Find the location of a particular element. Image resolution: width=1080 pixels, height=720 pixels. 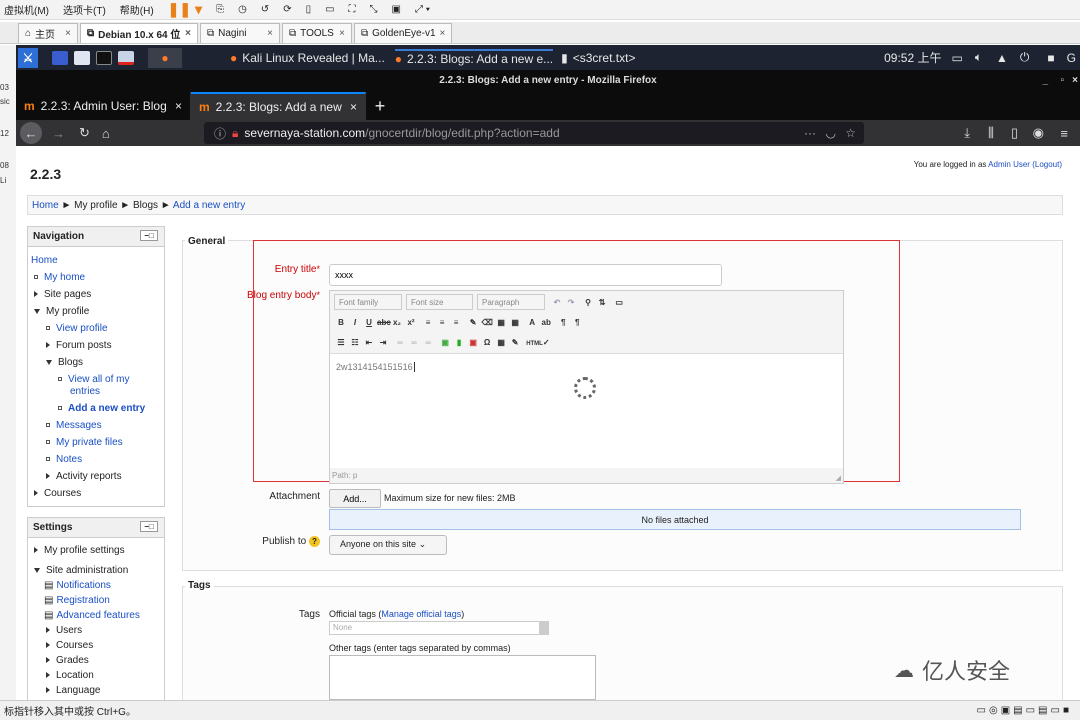

italic-icon: I is located at coordinates (355, 323).